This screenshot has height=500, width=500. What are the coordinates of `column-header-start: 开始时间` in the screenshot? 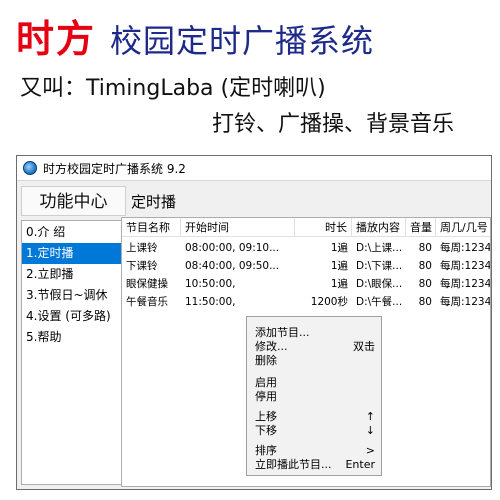 It's located at (238, 227).